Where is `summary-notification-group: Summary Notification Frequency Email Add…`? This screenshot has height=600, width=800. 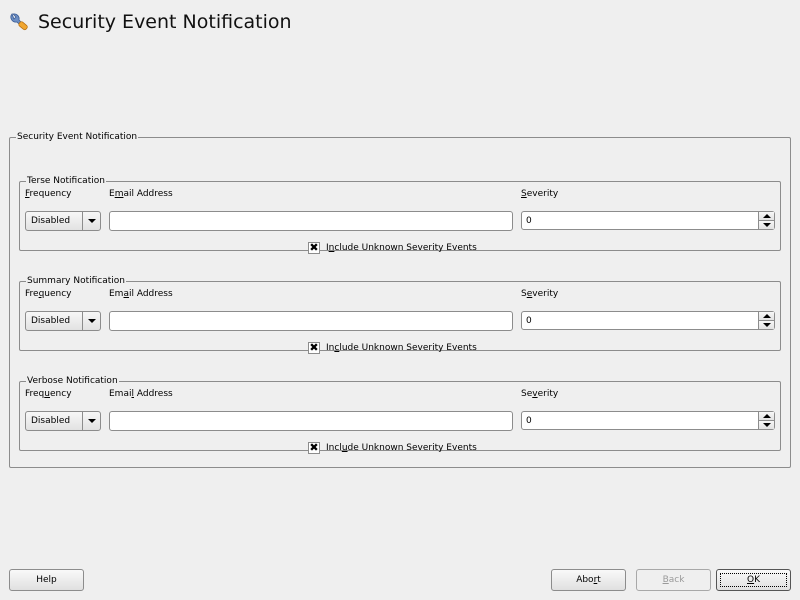 summary-notification-group: Summary Notification Frequency Email Add… is located at coordinates (400, 315).